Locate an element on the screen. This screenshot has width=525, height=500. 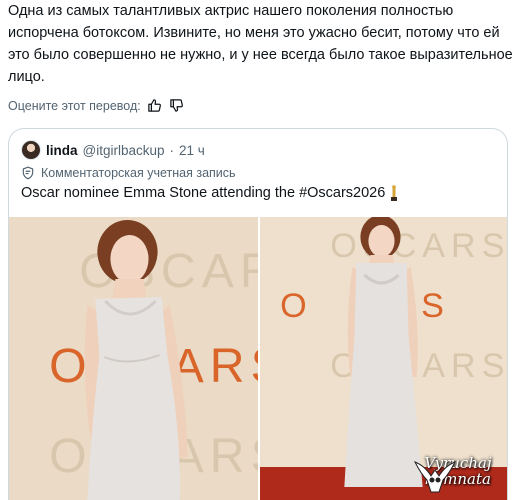
svg-text: O is located at coordinates (296, 306).